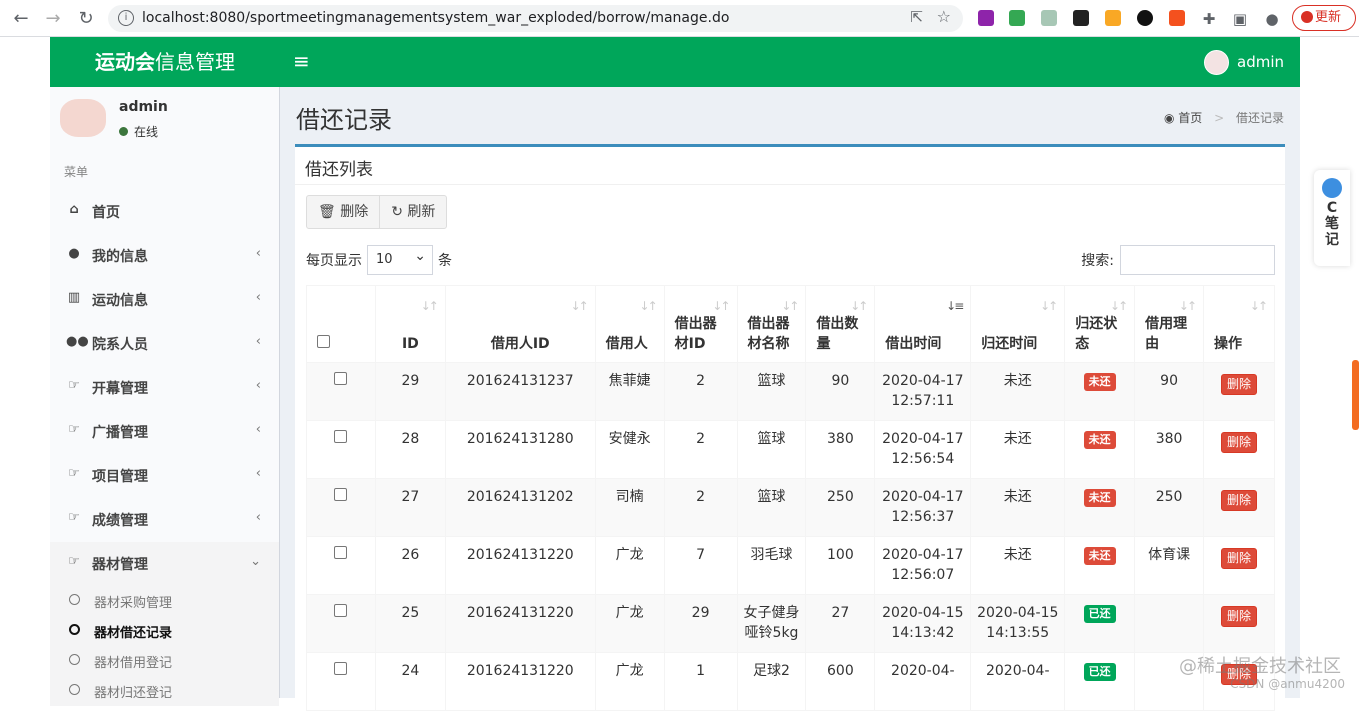 Image resolution: width=1359 pixels, height=715 pixels. I want to click on sidebar-item-2: ▥运动信息‹, so click(164, 300).